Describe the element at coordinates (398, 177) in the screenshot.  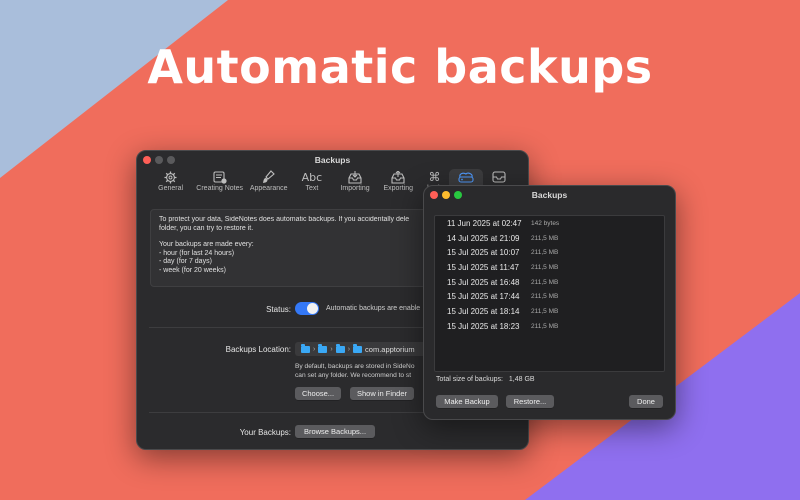
I see `export-tray-icon` at that location.